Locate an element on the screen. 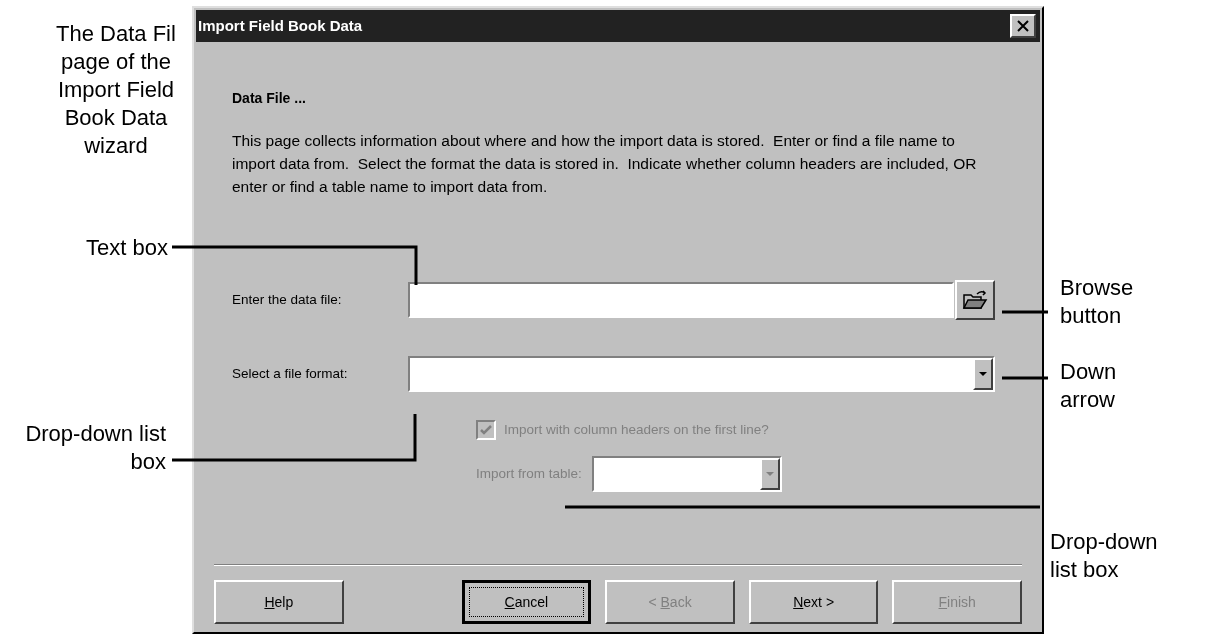 The width and height of the screenshot is (1214, 639). wizard-button: < Back is located at coordinates (670, 602).